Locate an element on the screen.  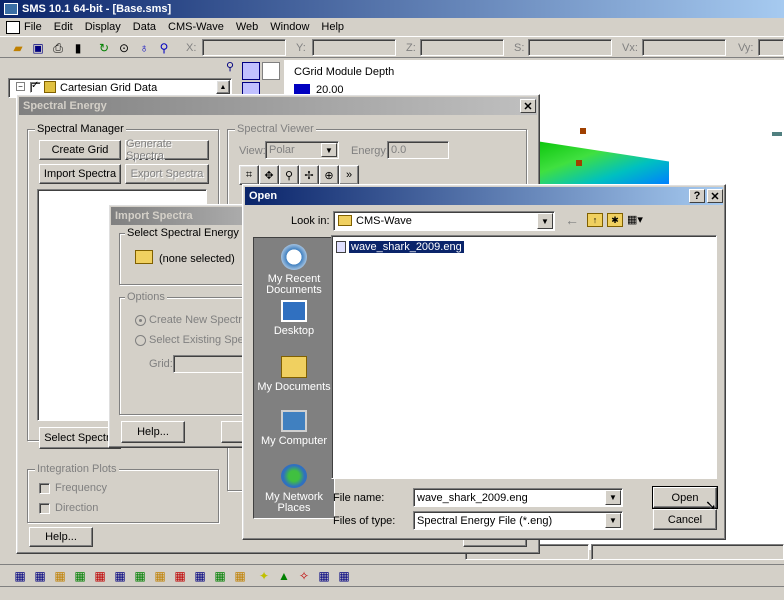
save-icon: ▣ is located at coordinates (38, 48).